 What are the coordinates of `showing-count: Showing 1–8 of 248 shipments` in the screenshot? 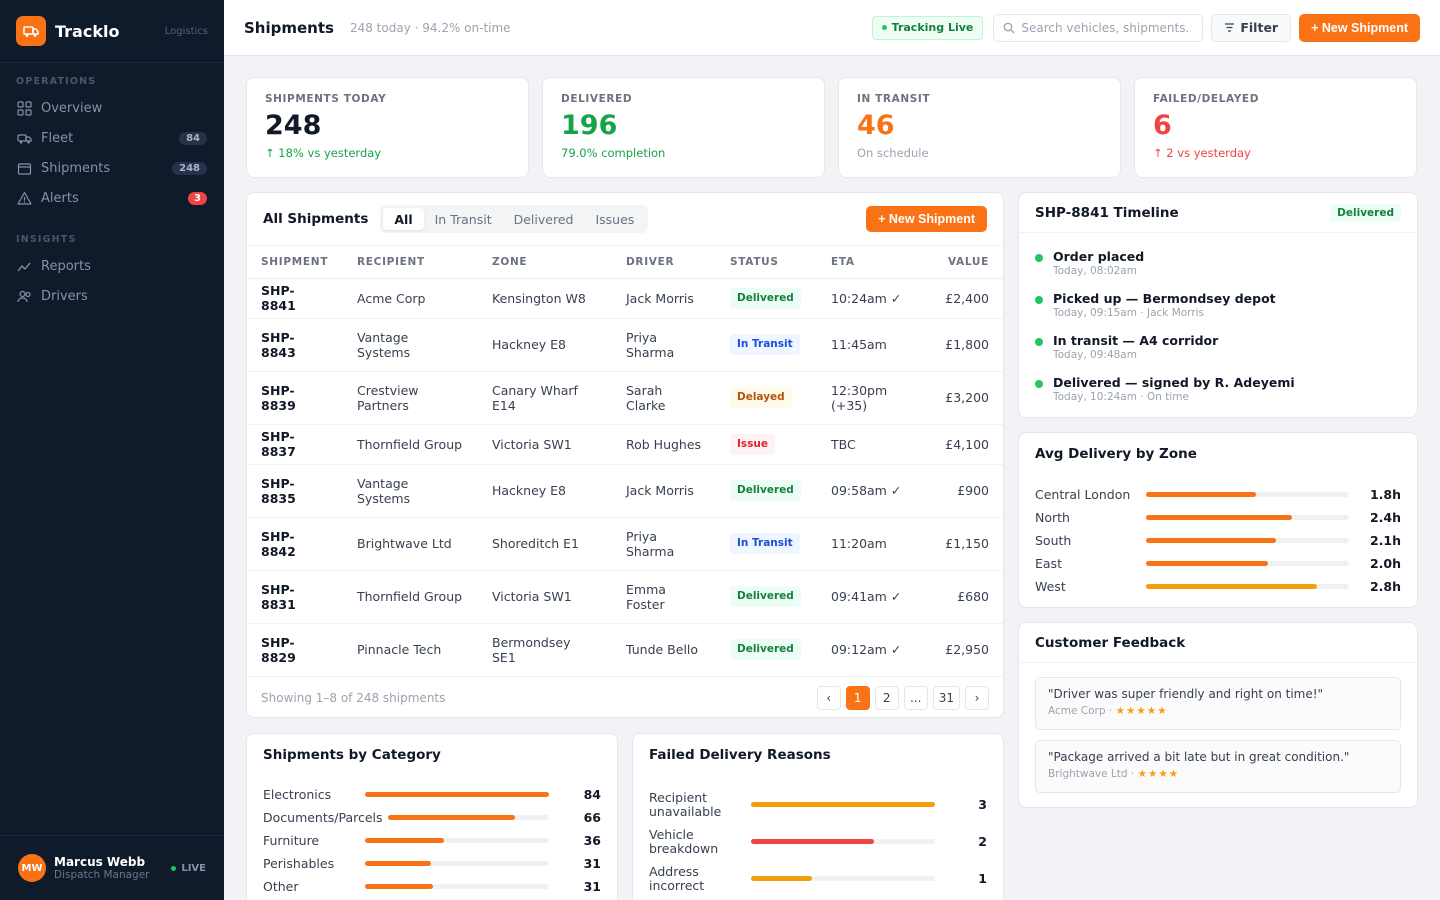 It's located at (353, 698).